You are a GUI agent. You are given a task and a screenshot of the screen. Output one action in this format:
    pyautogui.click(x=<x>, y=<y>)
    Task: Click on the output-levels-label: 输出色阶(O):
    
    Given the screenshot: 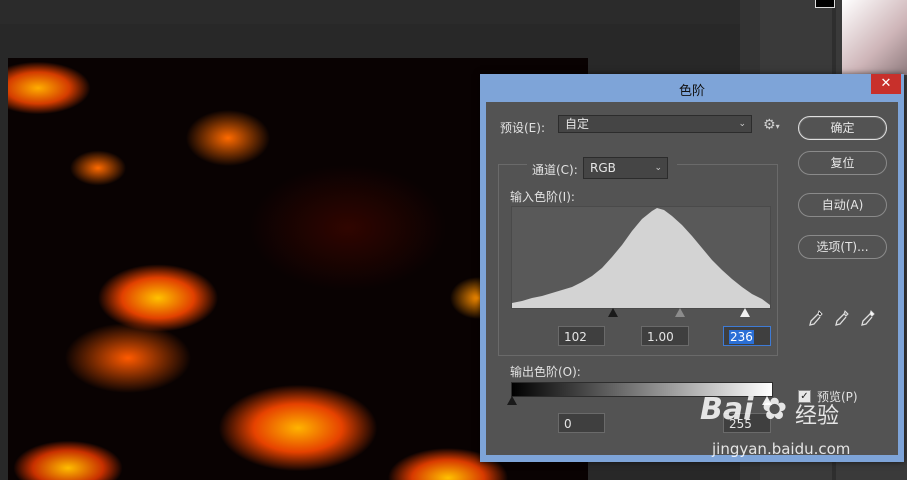 What is the action you would take?
    pyautogui.click(x=545, y=372)
    